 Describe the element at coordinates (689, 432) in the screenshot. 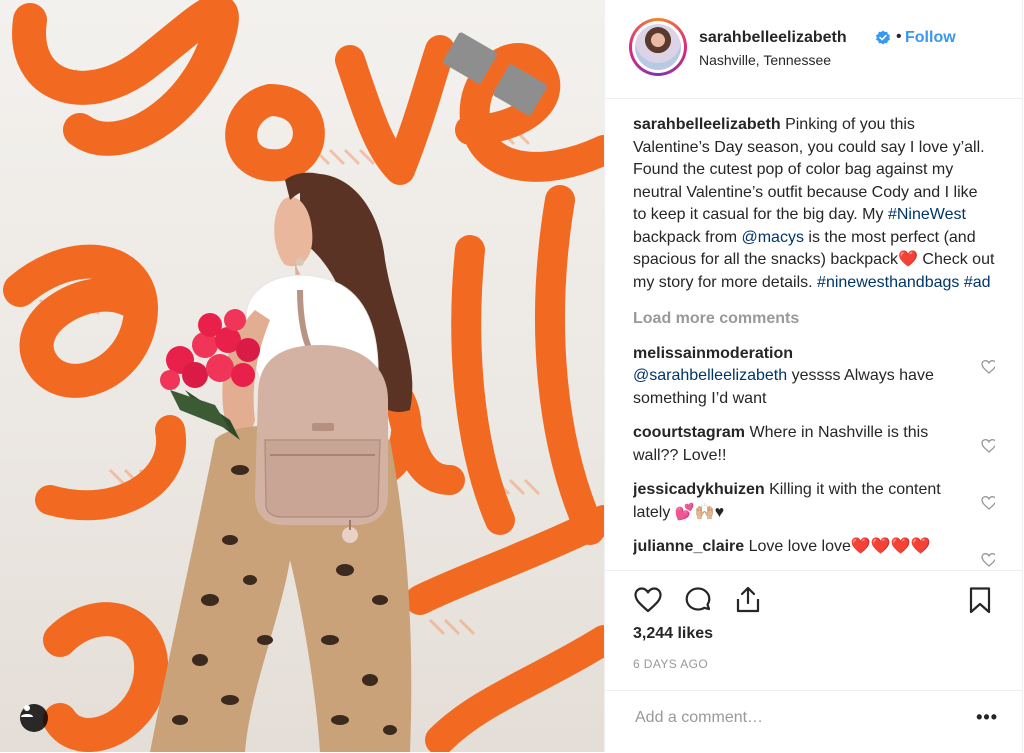

I see `comment-username: coourtstagram` at that location.